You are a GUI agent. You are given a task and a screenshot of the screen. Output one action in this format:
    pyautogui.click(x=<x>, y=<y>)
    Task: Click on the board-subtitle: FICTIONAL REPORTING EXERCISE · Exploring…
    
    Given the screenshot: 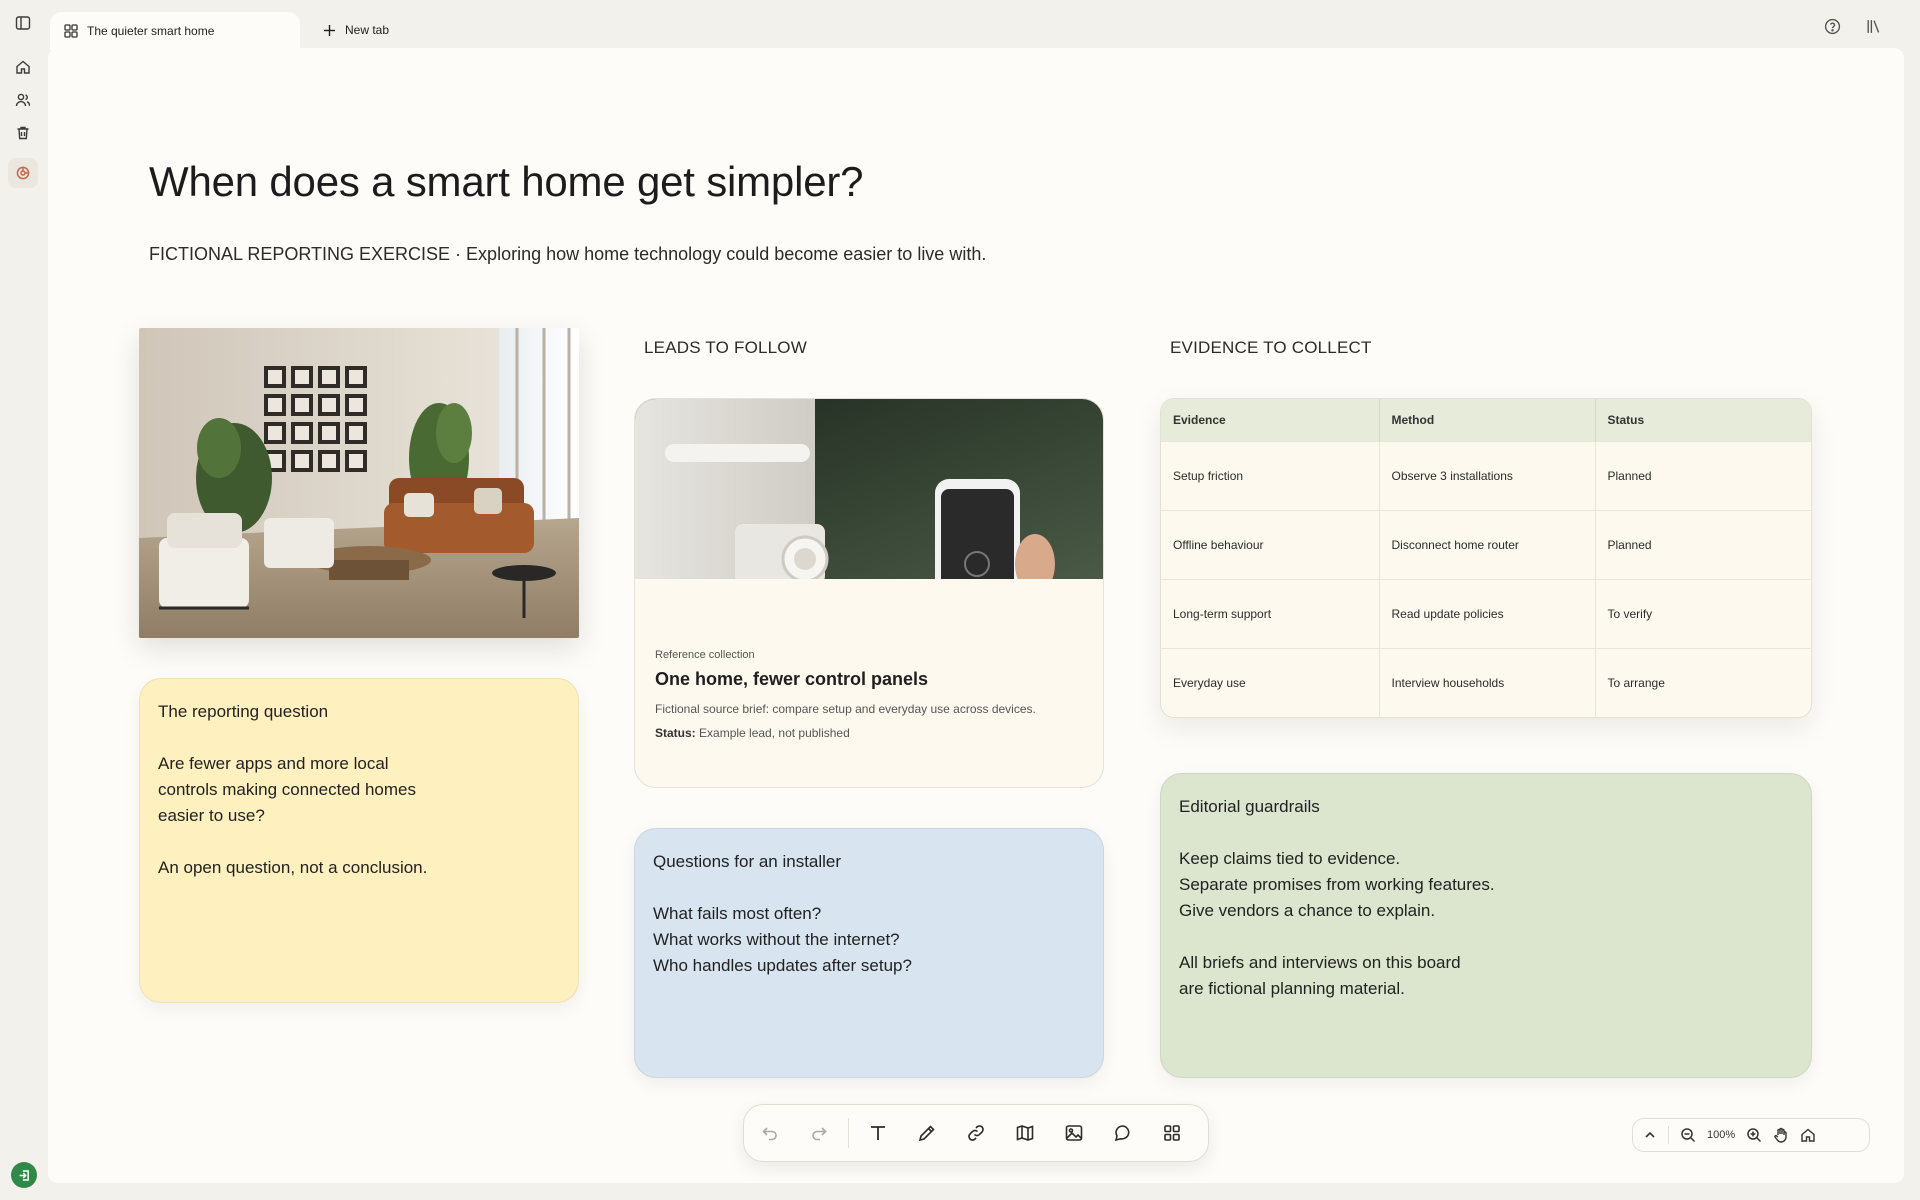 What is the action you would take?
    pyautogui.click(x=568, y=254)
    